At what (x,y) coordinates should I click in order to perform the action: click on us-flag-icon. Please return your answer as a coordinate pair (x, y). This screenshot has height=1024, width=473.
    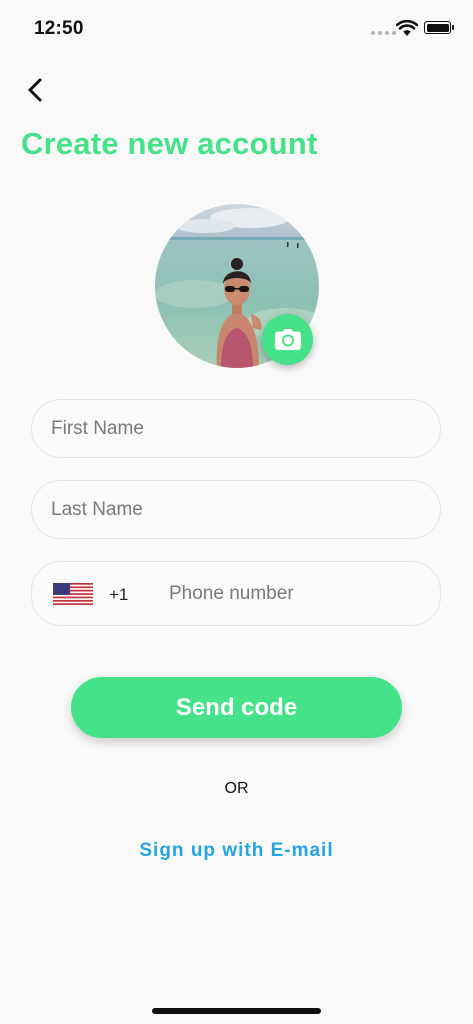
    Looking at the image, I should click on (73, 594).